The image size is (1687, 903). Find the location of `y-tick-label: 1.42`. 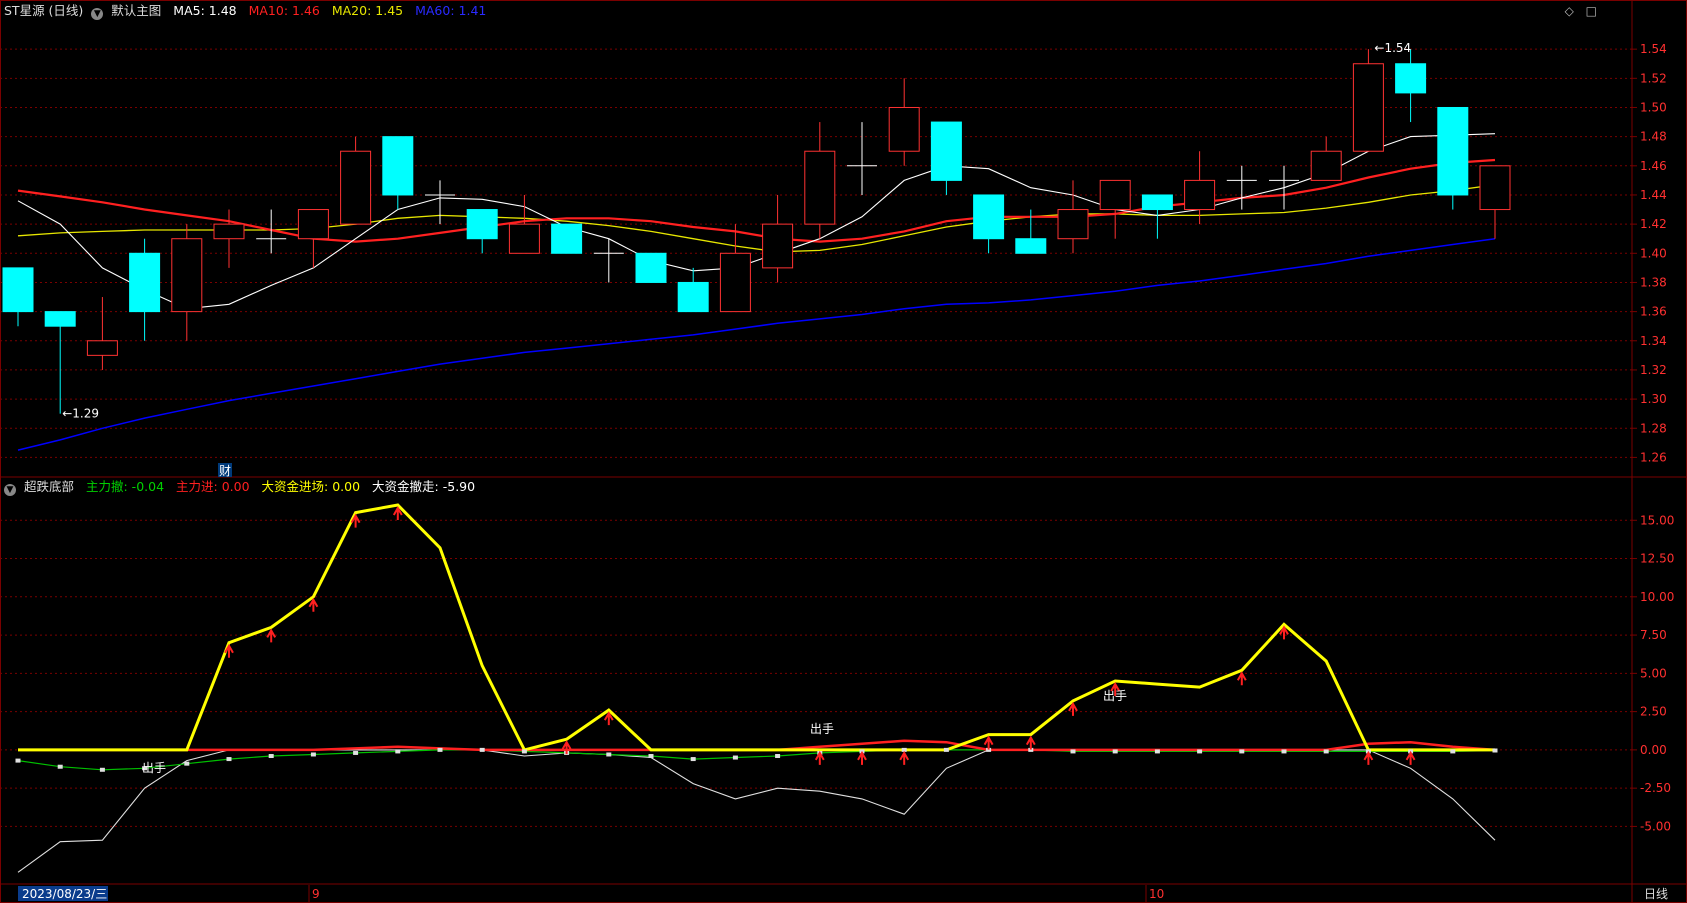

y-tick-label: 1.42 is located at coordinates (1653, 224).